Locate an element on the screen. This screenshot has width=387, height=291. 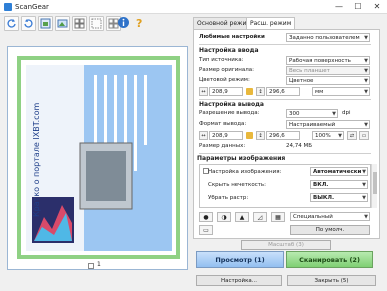
color-mode-value: Цветное is located at coordinates (301, 81).